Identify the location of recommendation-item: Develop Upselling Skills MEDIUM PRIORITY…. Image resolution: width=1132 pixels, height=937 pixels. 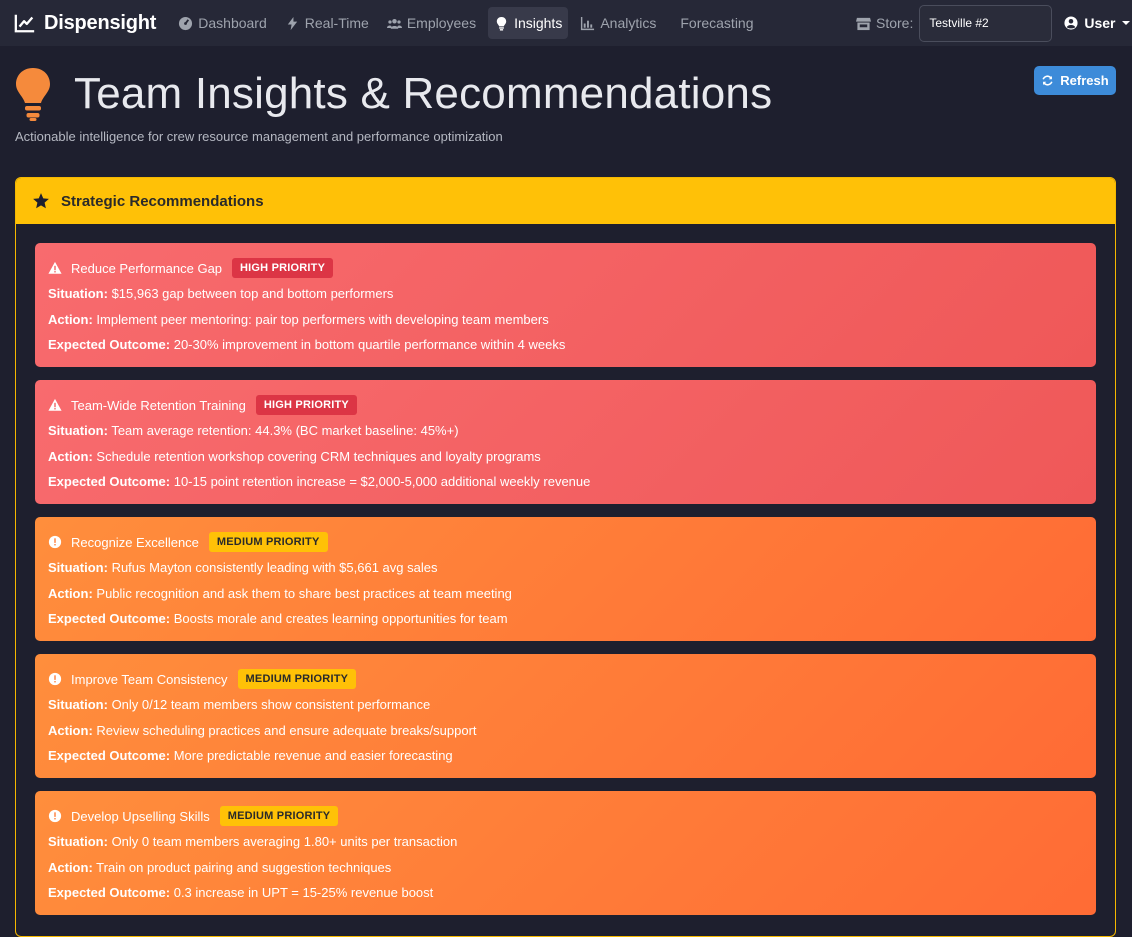
(565, 853).